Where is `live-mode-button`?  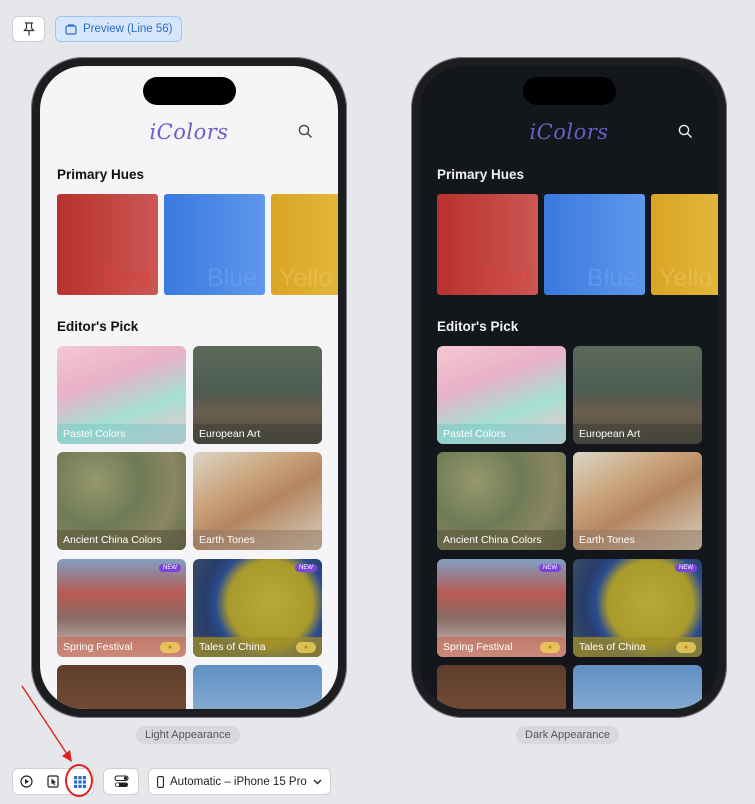
live-mode-button is located at coordinates (26, 781).